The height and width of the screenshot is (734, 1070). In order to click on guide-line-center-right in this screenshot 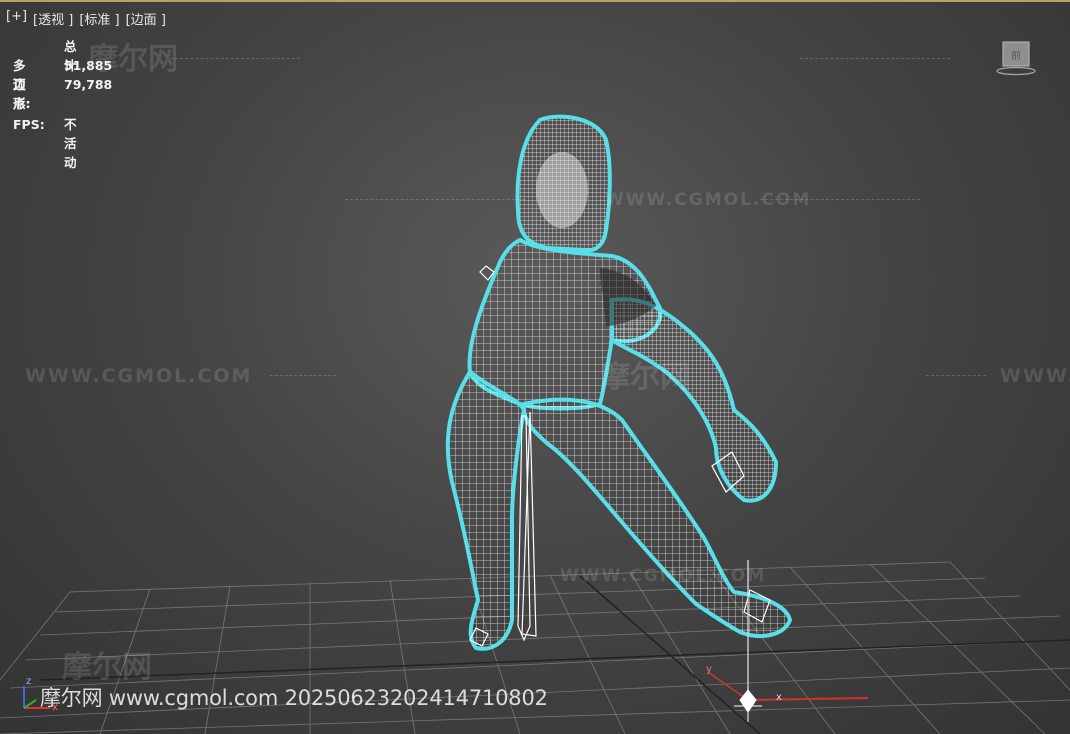, I will do `click(956, 375)`.